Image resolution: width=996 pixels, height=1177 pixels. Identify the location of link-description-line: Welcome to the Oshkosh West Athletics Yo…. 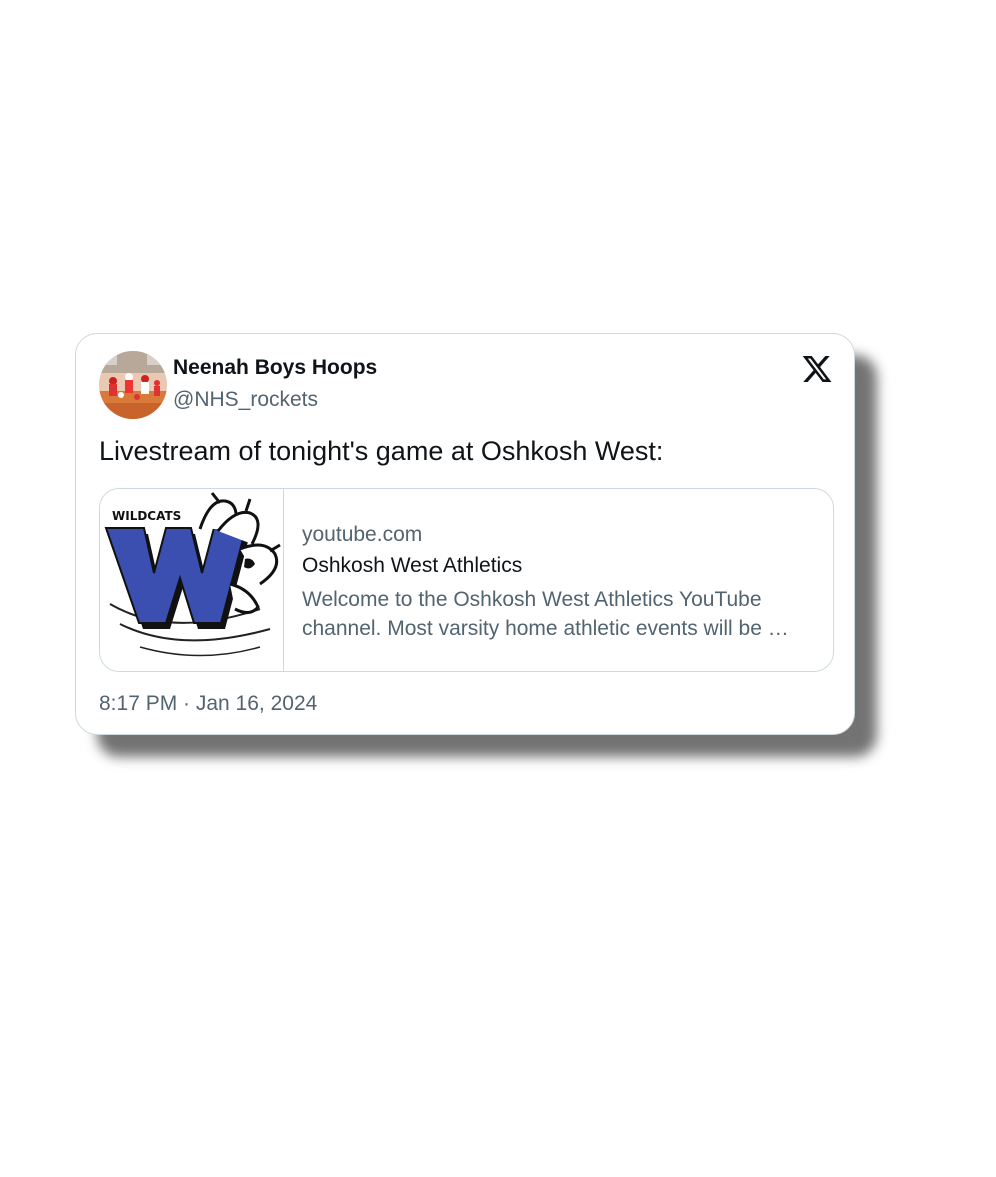
(532, 599).